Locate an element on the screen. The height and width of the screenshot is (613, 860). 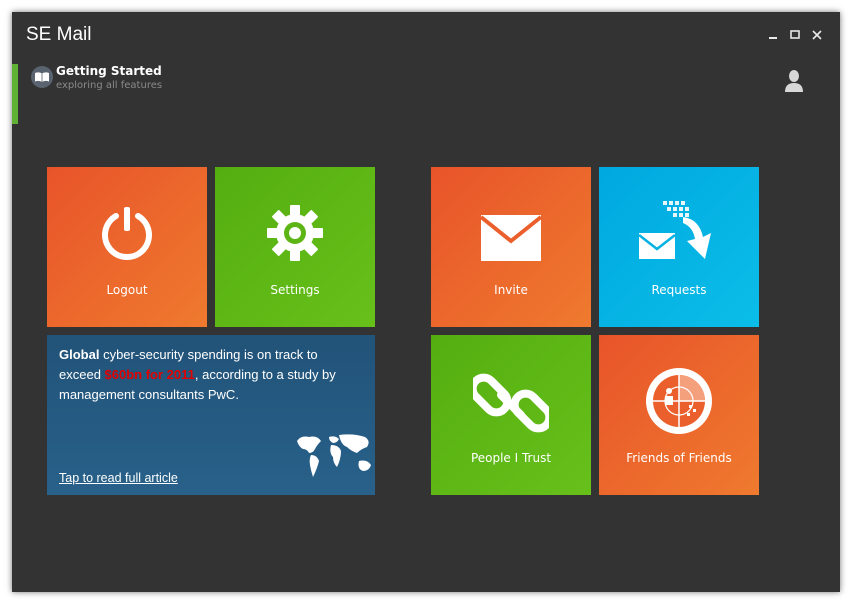
read-article-link: Tap to read full article is located at coordinates (118, 478).